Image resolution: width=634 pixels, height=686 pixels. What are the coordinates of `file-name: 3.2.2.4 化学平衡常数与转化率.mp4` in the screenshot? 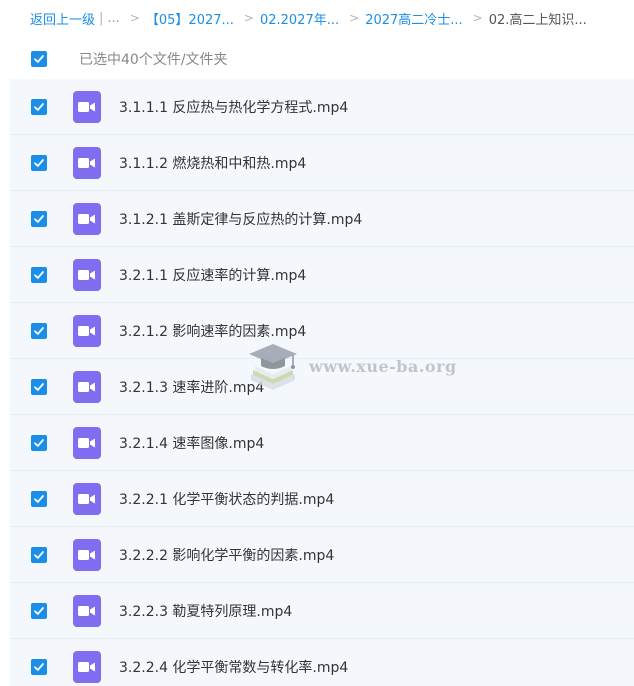 It's located at (233, 667).